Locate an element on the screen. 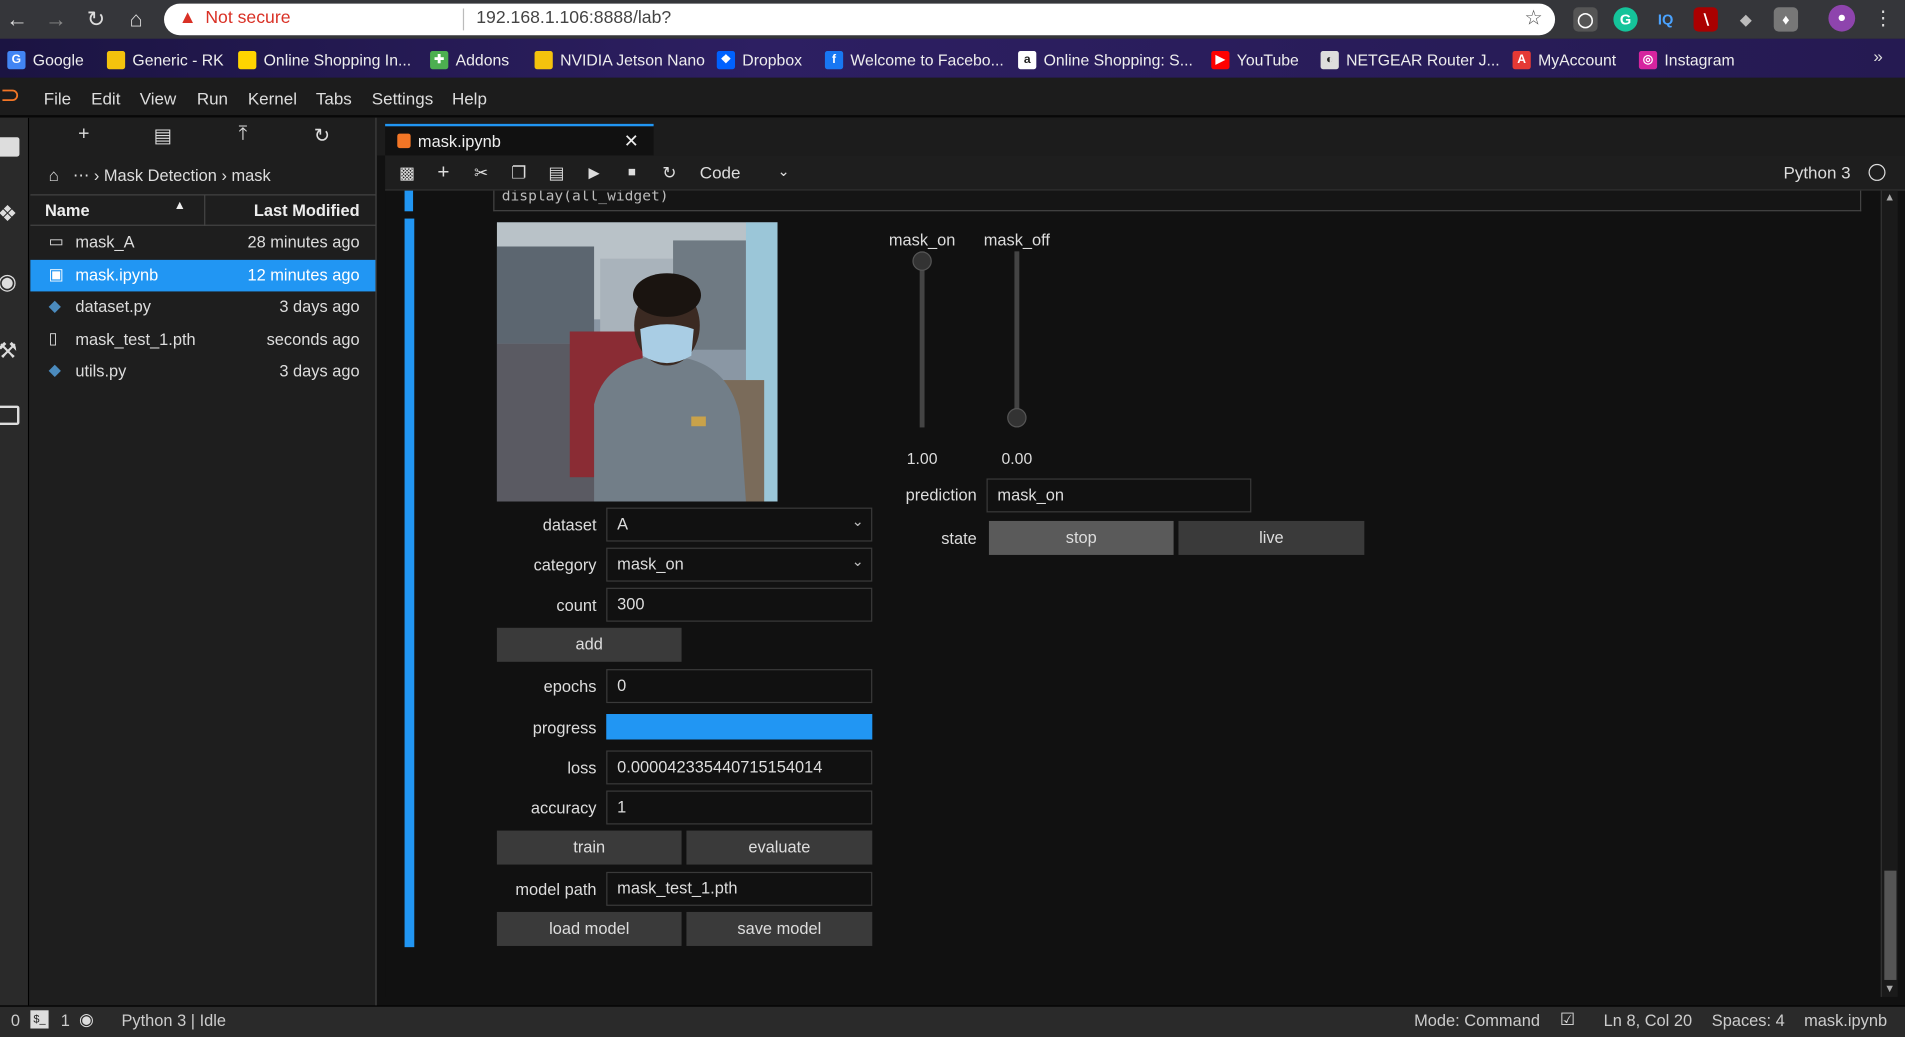 This screenshot has width=1905, height=1037. stop-icon: ■ is located at coordinates (631, 176).